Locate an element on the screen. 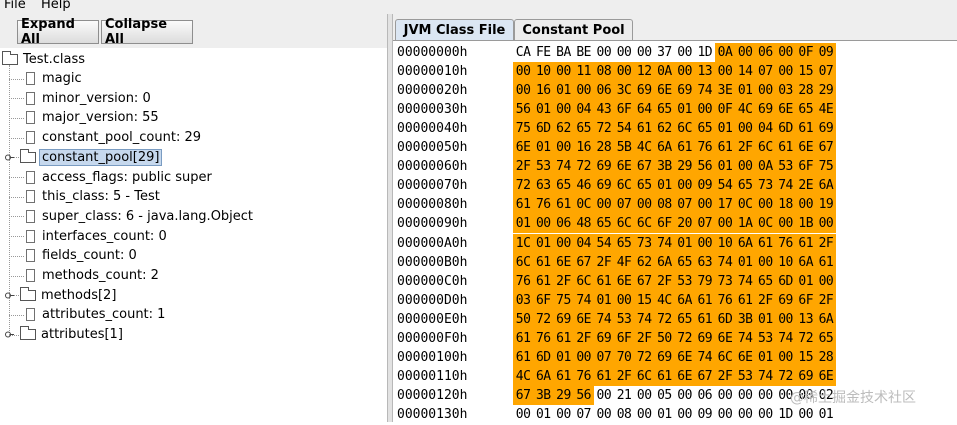 The height and width of the screenshot is (425, 957). hex-byte-highlighted: 19 is located at coordinates (825, 205).